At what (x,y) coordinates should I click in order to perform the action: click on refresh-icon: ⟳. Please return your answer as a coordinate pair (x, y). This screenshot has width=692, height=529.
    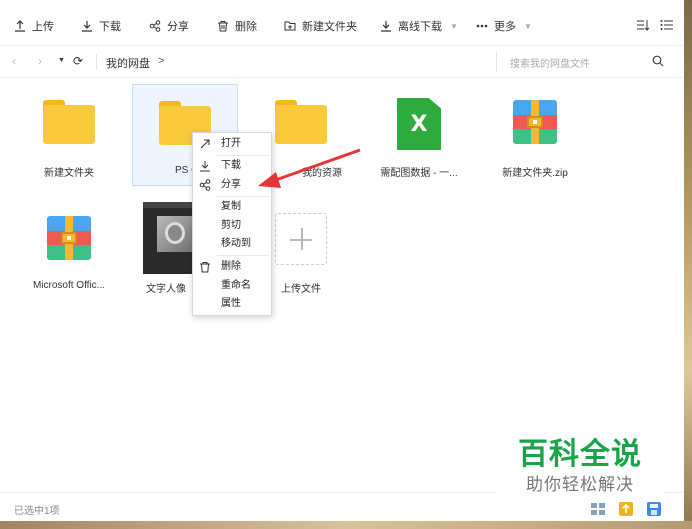
    Looking at the image, I should click on (79, 61).